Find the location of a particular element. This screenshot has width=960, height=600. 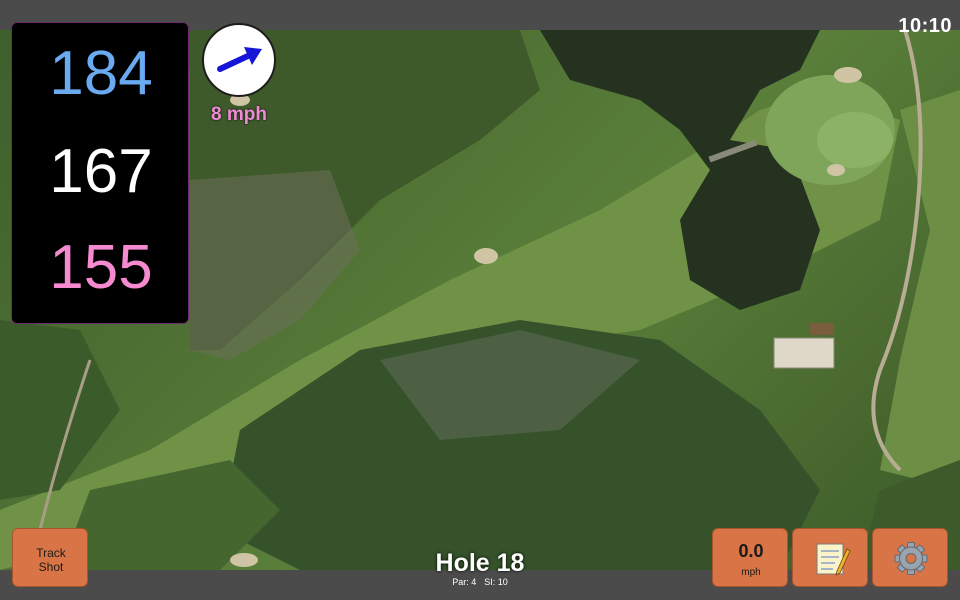

hole-meta: Par: 4 SI: 10 is located at coordinates (480, 582).